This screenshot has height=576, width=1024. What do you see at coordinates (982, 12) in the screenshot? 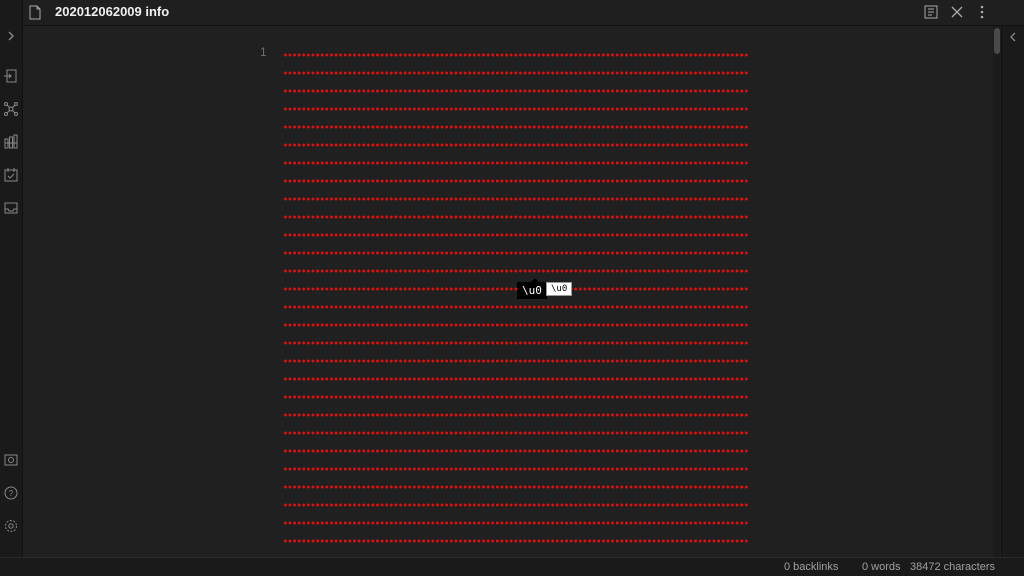
I see `more-options-icon` at bounding box center [982, 12].